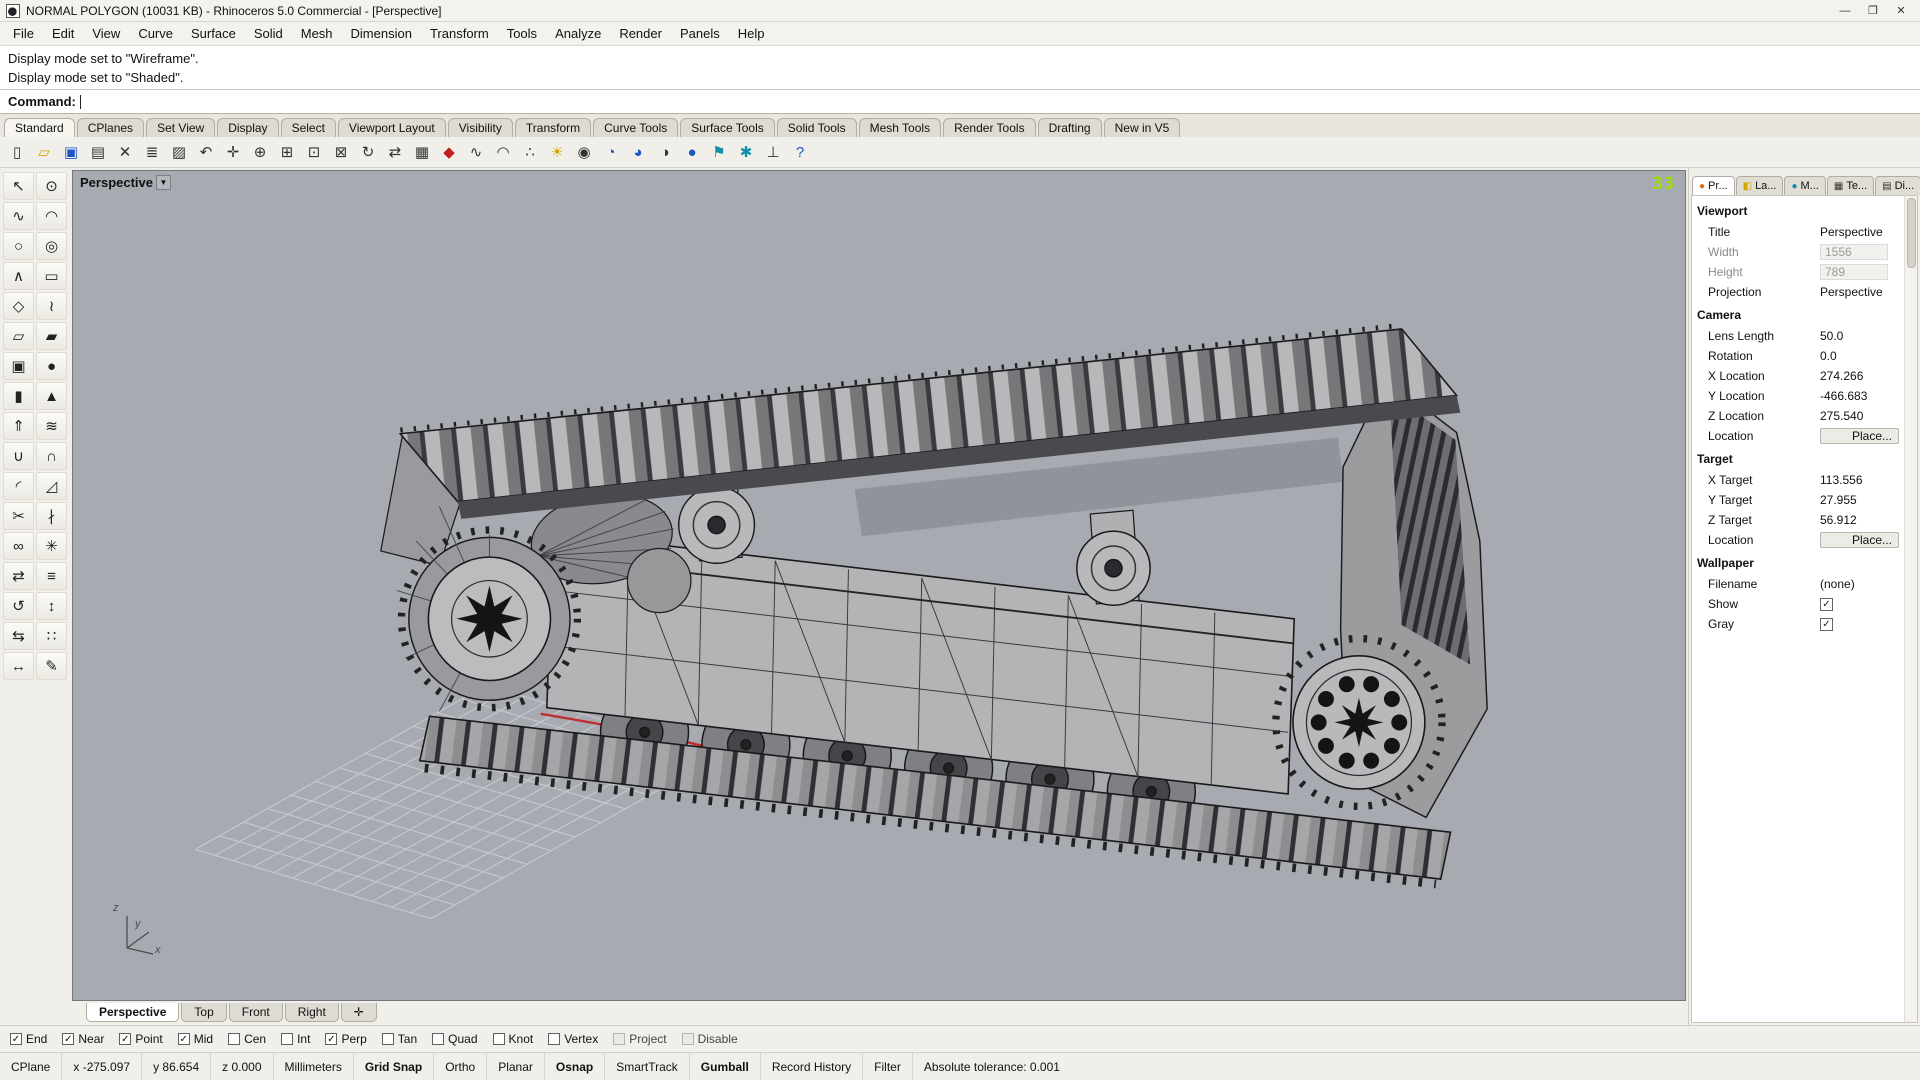 This screenshot has height=1080, width=1920. I want to click on axis-align-icon: ⊥, so click(773, 152).